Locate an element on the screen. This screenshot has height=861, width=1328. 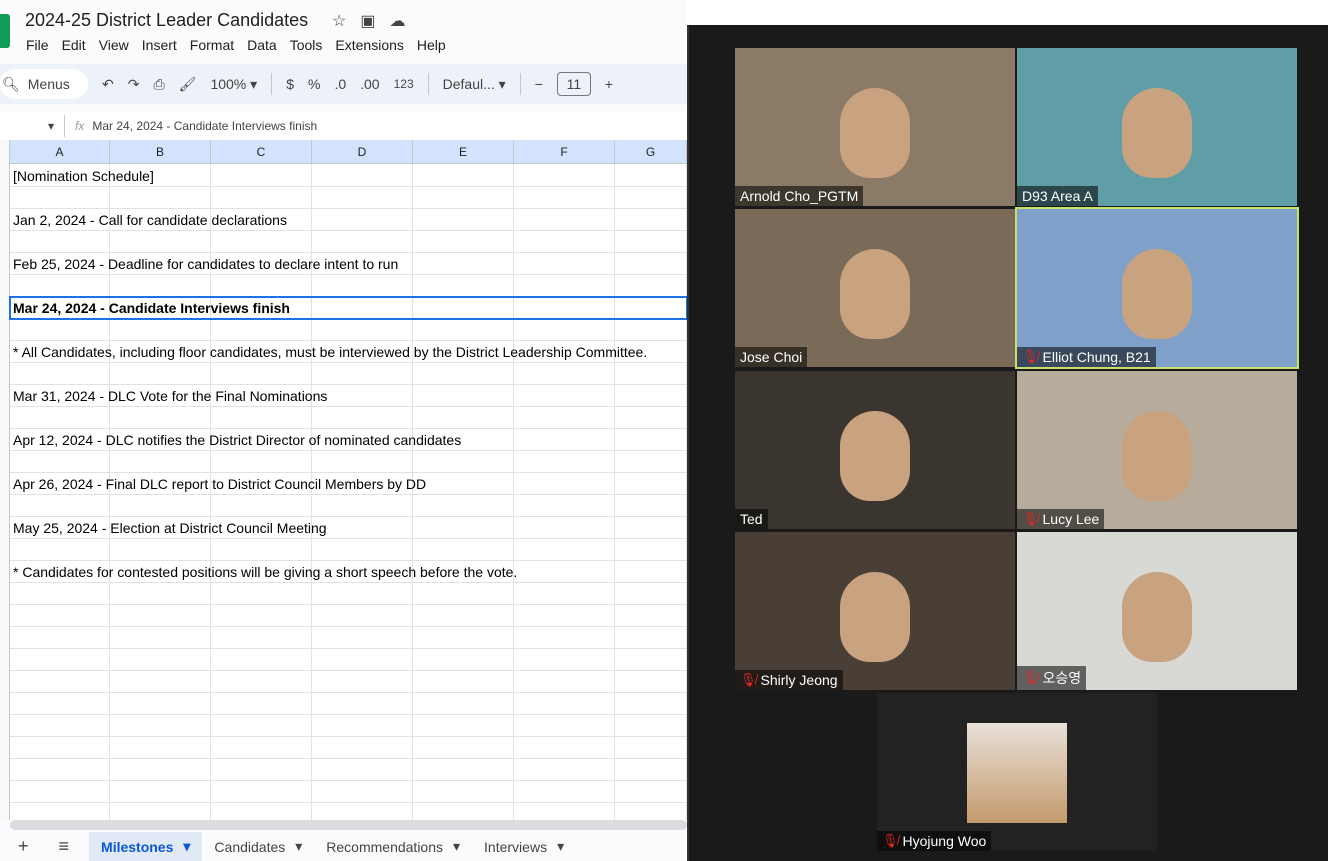
column-header-g: G is located at coordinates (651, 152).